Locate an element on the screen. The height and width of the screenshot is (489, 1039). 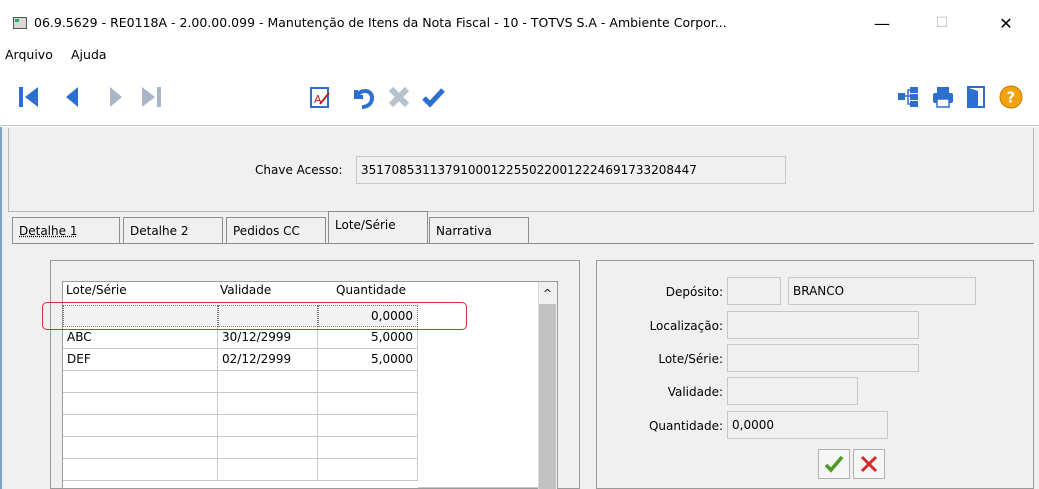
red-x-icon is located at coordinates (869, 464).